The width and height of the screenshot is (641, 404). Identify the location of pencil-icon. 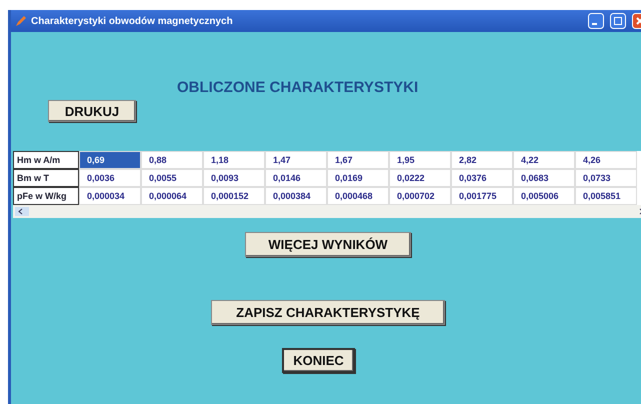
(21, 21).